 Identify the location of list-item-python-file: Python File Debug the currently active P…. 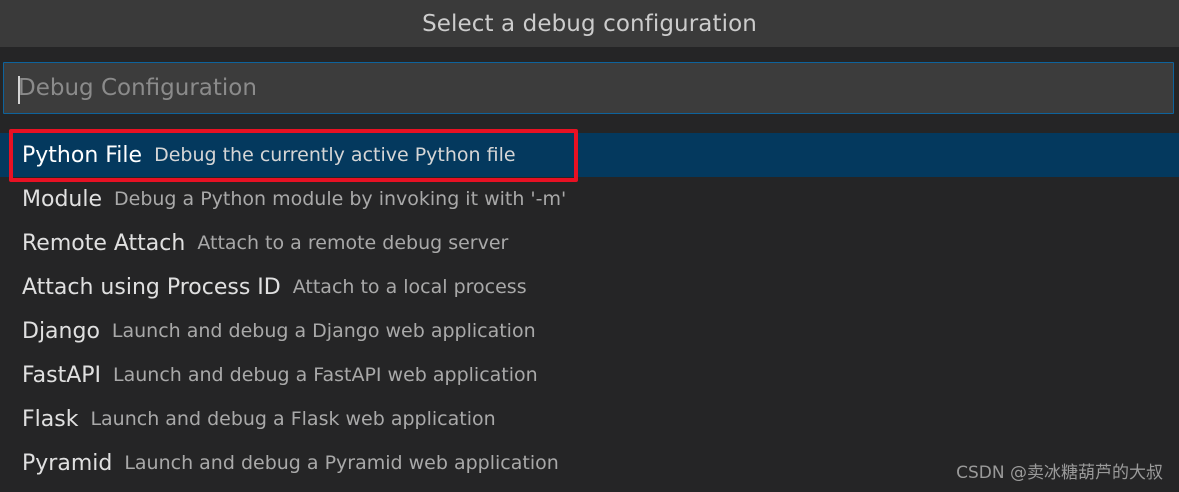
(589, 155).